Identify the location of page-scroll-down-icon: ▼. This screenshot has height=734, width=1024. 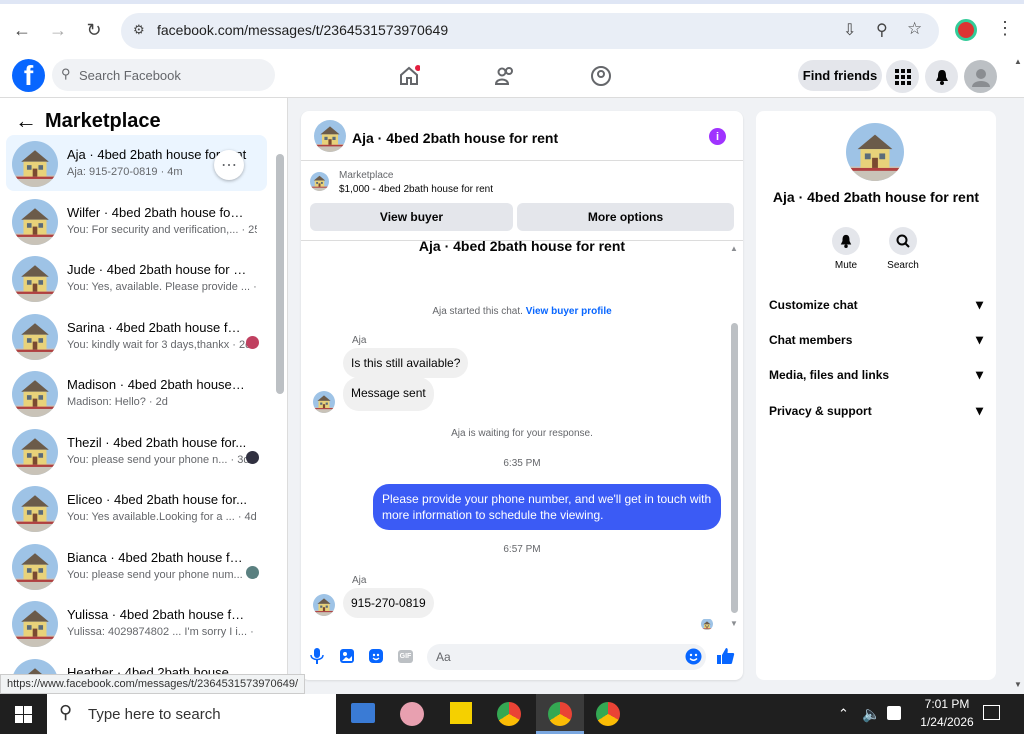
(1018, 684).